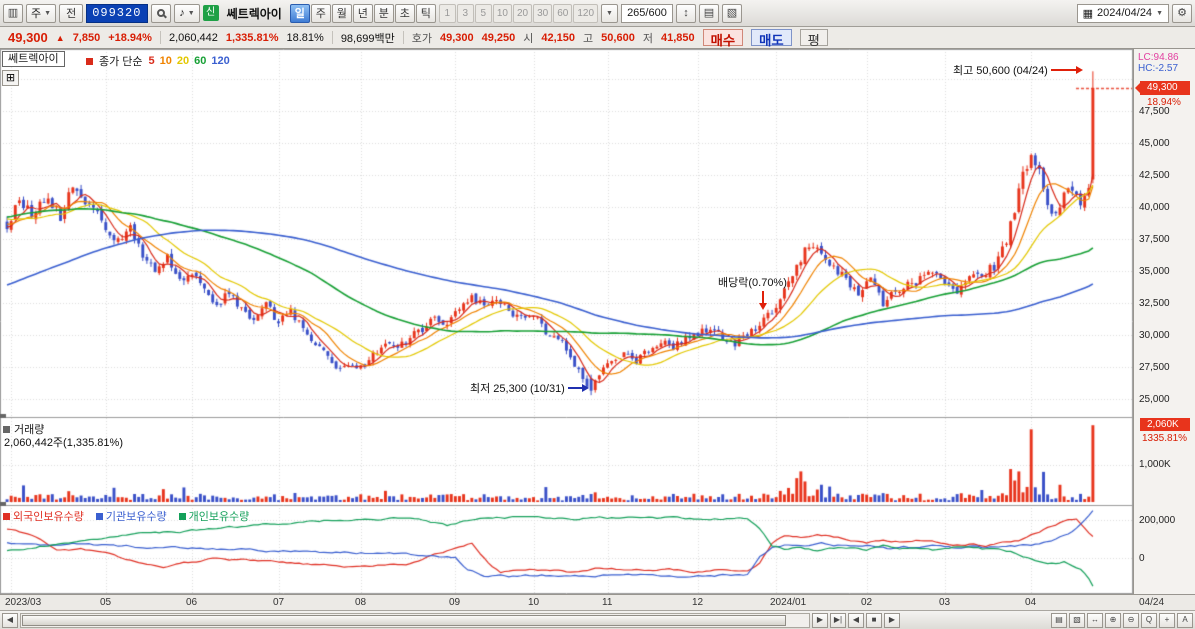 This screenshot has width=1195, height=629. I want to click on trade-value: 98,699백만, so click(367, 38).